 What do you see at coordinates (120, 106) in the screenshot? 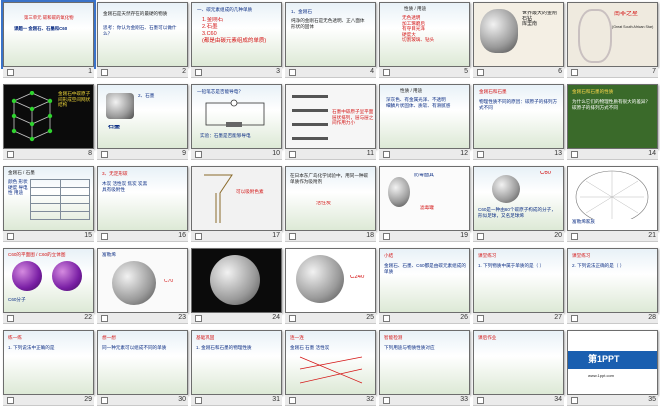
I see `graphite-image` at bounding box center [120, 106].